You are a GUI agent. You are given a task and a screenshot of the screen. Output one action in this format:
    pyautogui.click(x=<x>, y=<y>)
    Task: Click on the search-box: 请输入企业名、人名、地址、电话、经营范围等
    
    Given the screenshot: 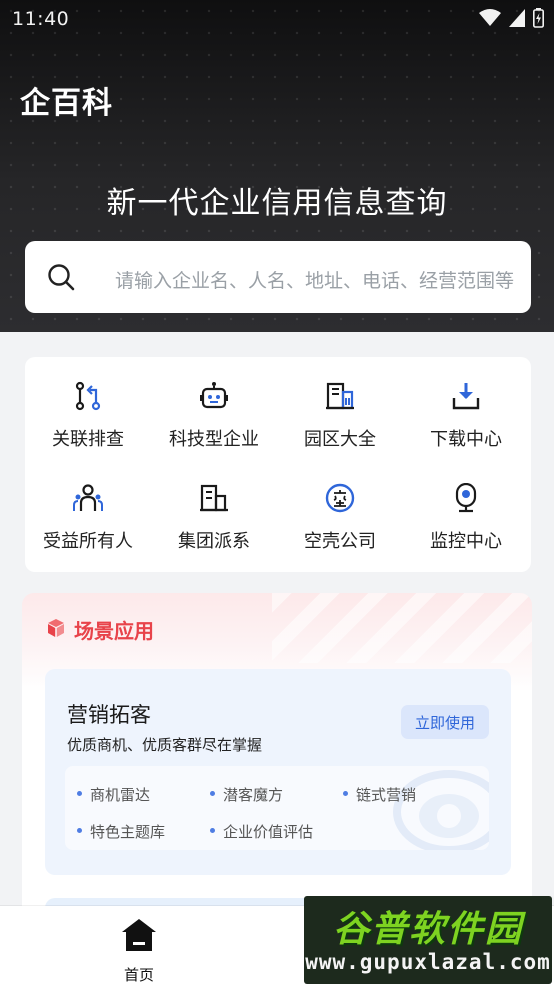 What is the action you would take?
    pyautogui.click(x=278, y=277)
    